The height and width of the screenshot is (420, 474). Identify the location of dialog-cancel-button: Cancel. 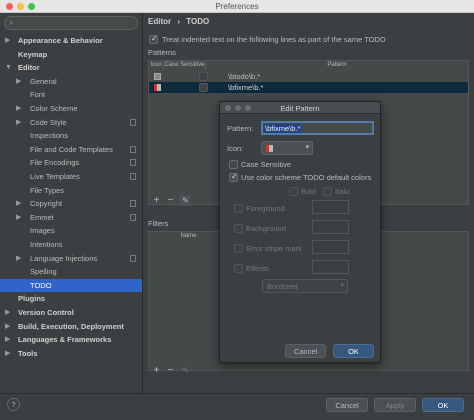
(305, 351).